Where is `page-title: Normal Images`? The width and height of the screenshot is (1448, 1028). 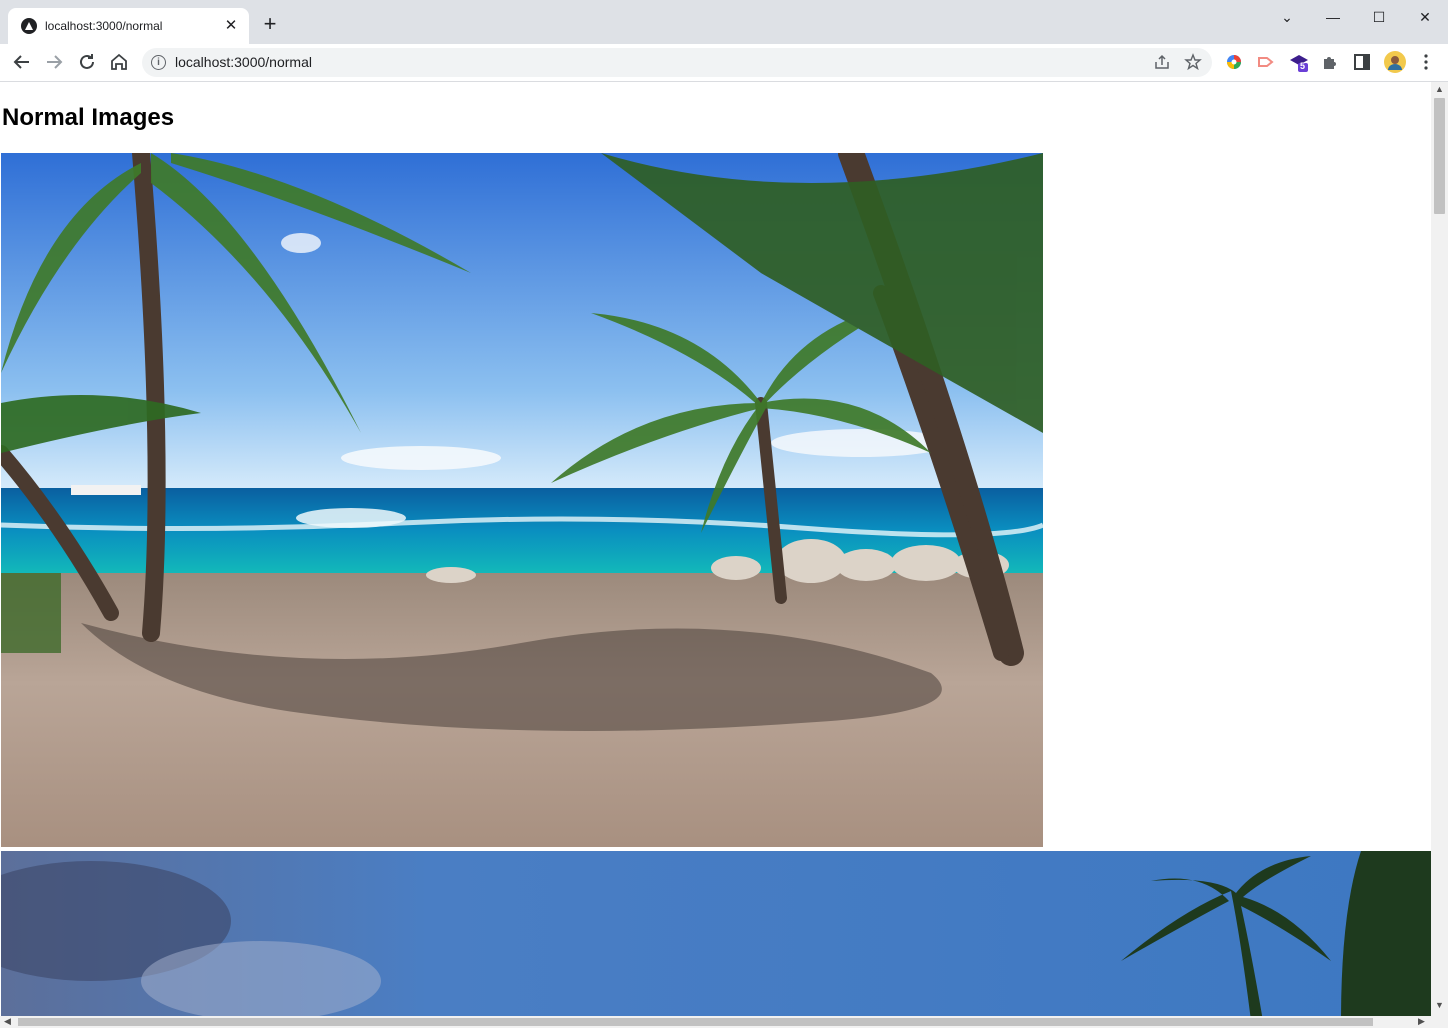
page-title: Normal Images is located at coordinates (88, 117).